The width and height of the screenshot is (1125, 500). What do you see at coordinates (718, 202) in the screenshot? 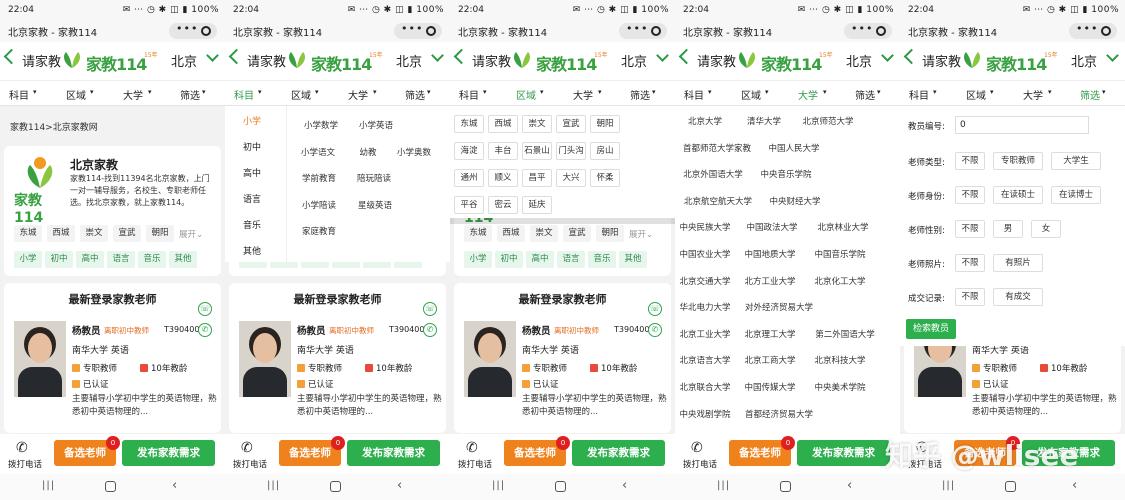
I see `university-chip: 北京航空航天大学` at bounding box center [718, 202].